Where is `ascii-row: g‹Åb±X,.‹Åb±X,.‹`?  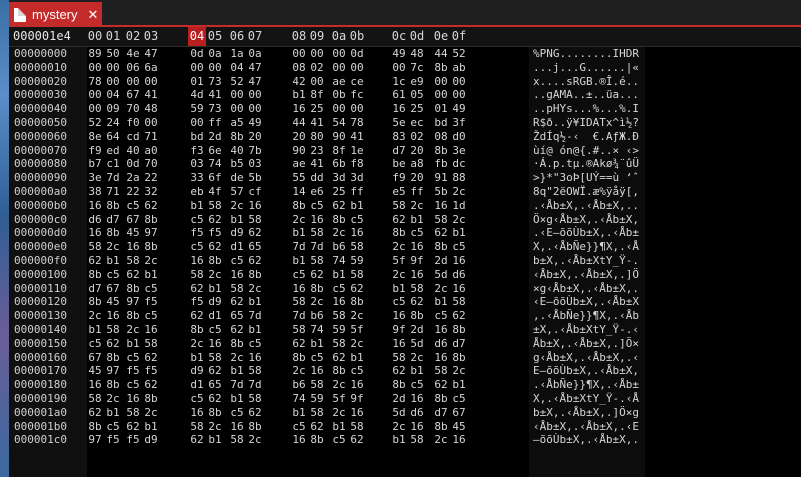 ascii-row: g‹Åb±X,.‹Åb±X,.‹ is located at coordinates (587, 358).